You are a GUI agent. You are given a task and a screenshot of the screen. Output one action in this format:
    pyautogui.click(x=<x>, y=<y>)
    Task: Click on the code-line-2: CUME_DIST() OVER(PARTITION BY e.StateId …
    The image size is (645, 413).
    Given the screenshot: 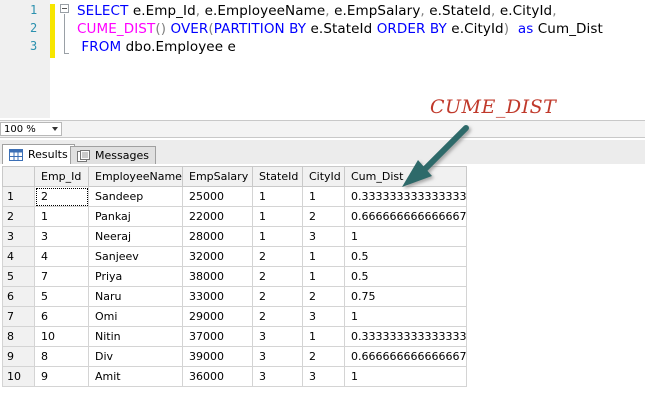 What is the action you would take?
    pyautogui.click(x=340, y=29)
    